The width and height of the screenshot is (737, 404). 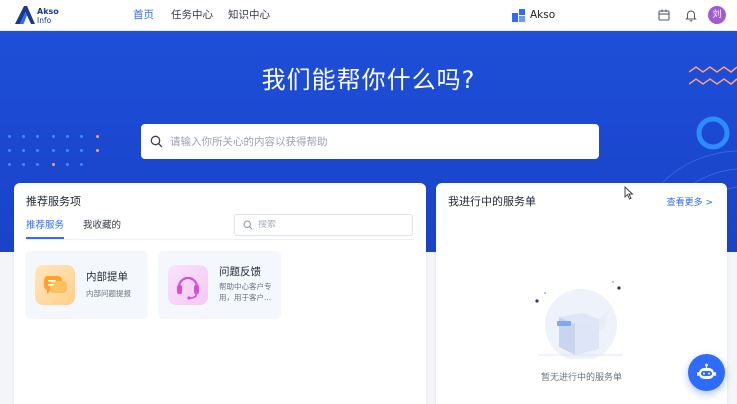 I want to click on recommend-tabs: 推荐服务 我收藏的, so click(x=83, y=229).